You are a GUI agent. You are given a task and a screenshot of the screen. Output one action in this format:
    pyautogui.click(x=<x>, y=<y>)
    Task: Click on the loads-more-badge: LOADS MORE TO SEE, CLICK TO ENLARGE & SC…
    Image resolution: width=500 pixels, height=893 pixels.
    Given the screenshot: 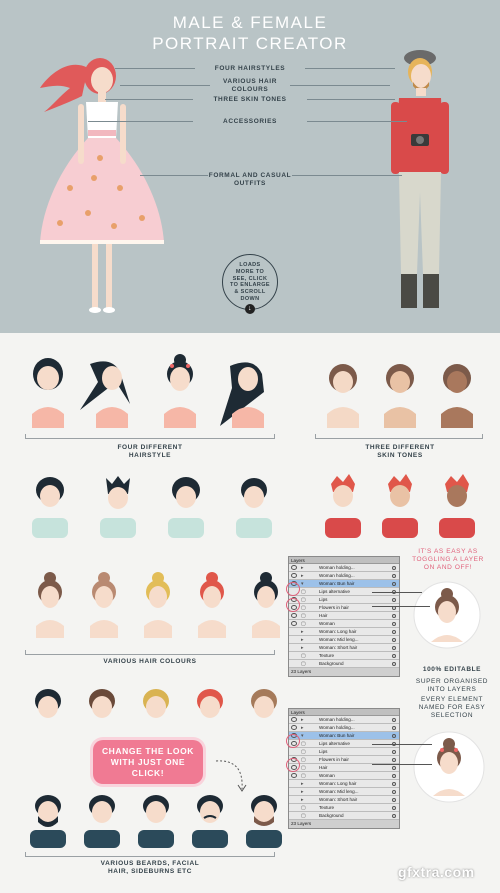 What is the action you would take?
    pyautogui.click(x=250, y=284)
    